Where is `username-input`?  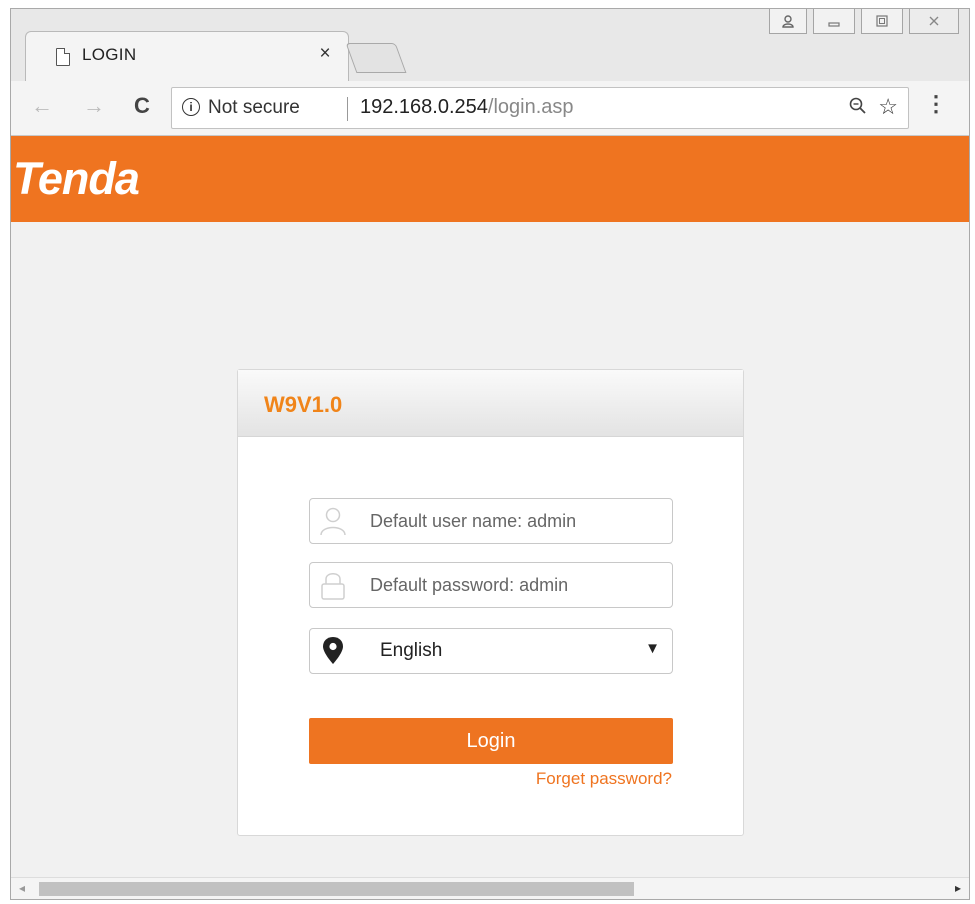 username-input is located at coordinates (515, 521).